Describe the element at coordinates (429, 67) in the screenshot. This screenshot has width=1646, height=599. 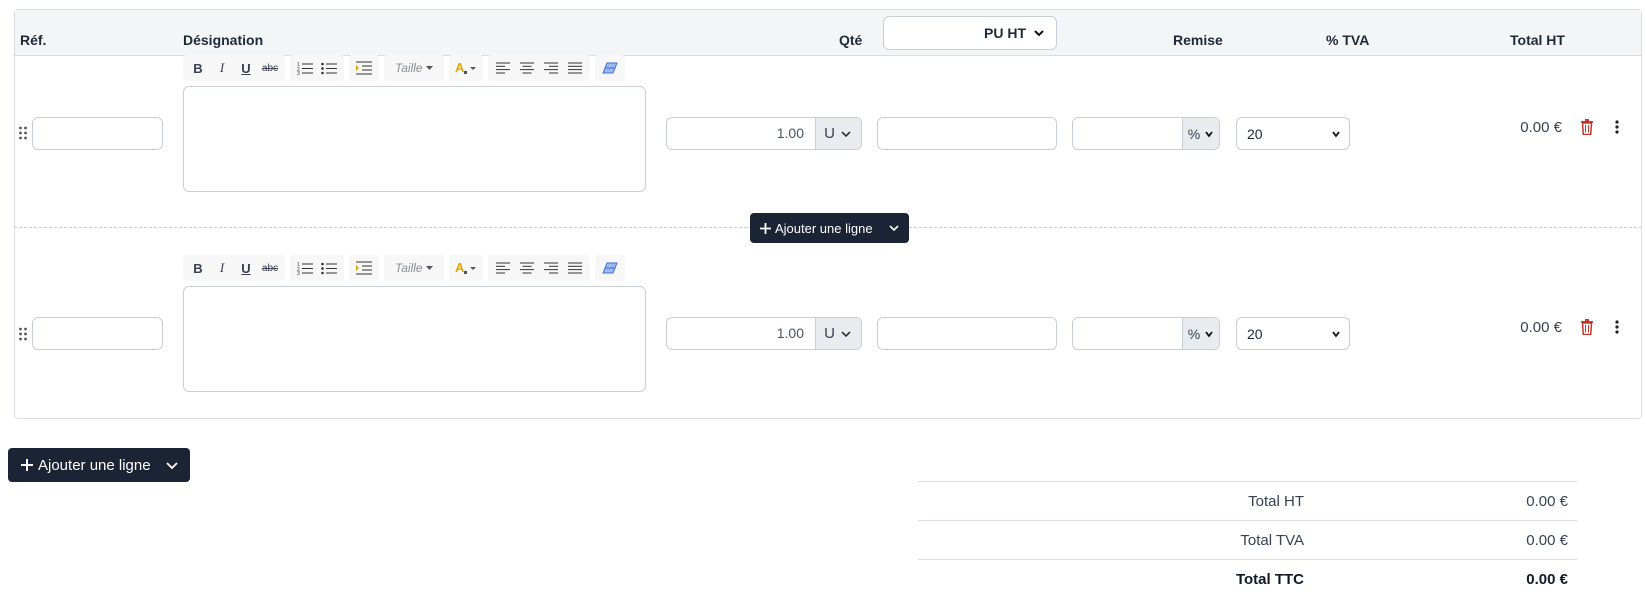
I see `caret-down-icon` at that location.